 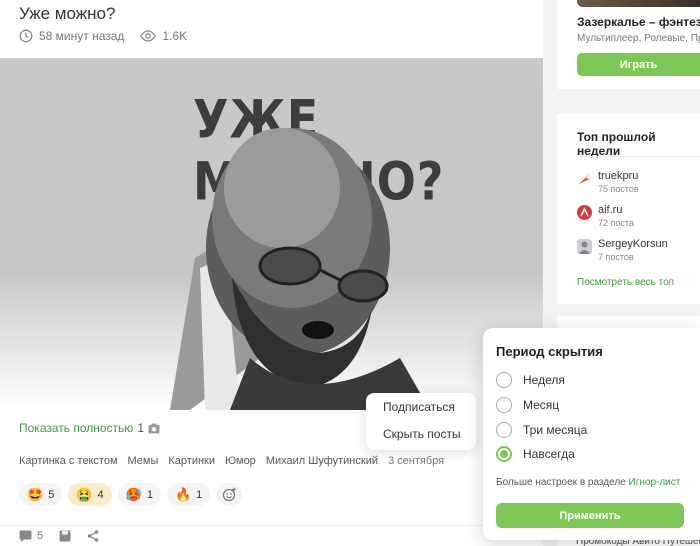 What do you see at coordinates (154, 428) in the screenshot?
I see `camera-icon` at bounding box center [154, 428].